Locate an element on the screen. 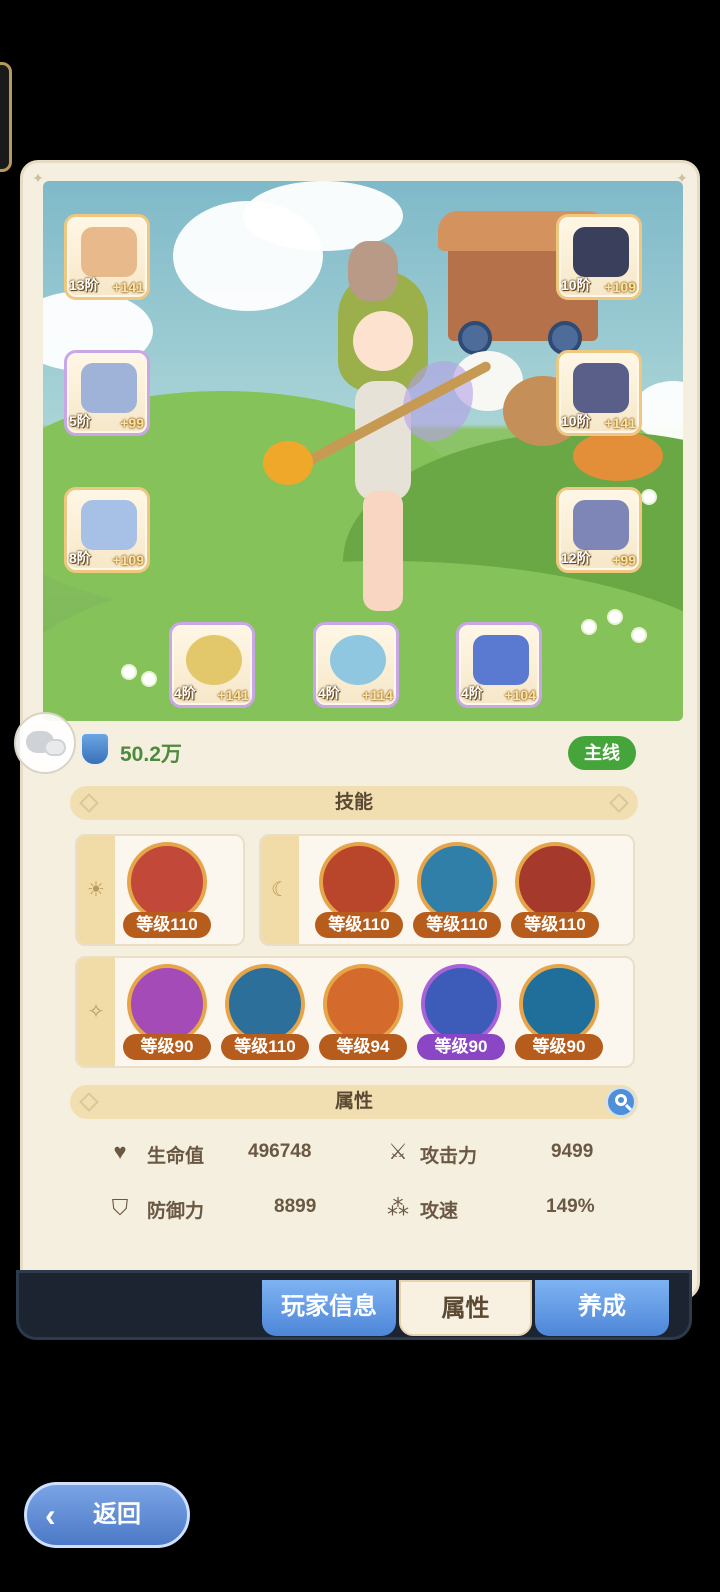  equip-level: 5阶 is located at coordinates (80, 421).